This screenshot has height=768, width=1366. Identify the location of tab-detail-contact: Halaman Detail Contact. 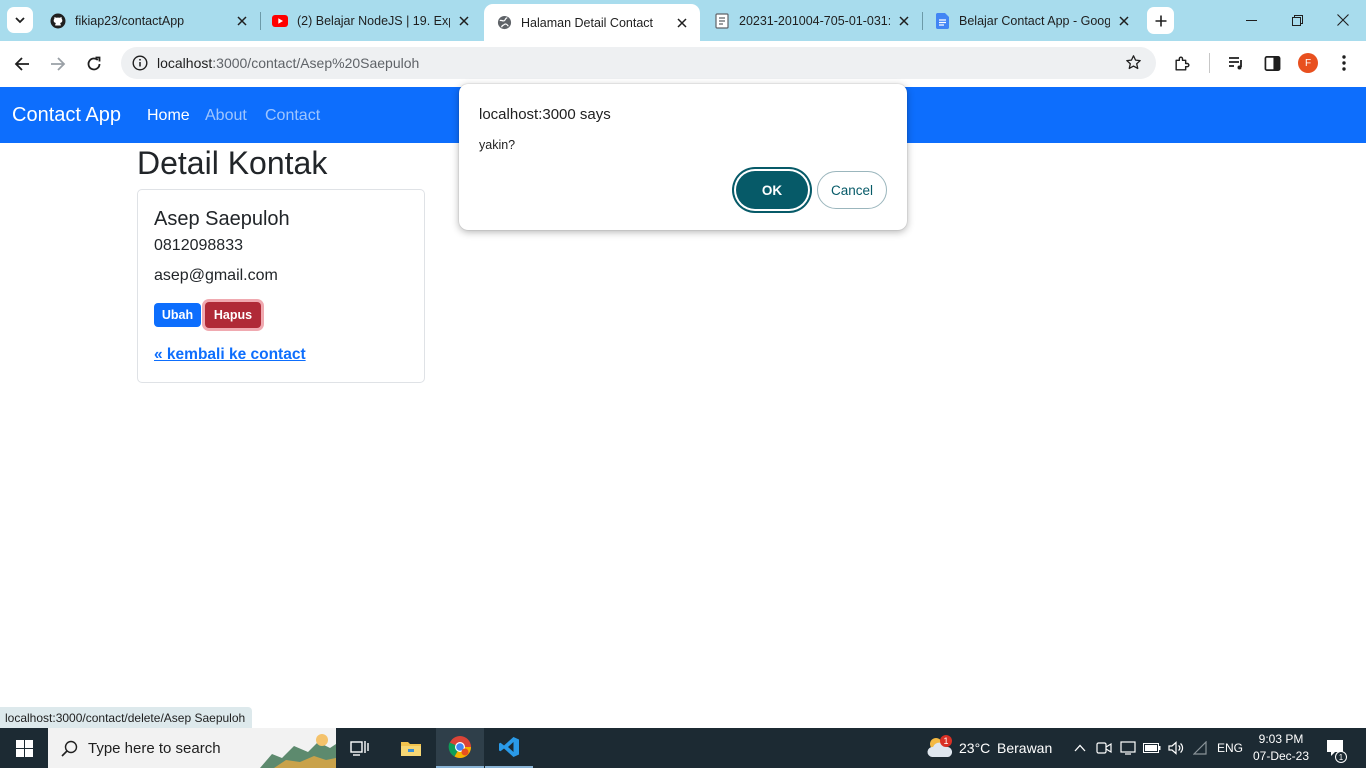
(592, 22).